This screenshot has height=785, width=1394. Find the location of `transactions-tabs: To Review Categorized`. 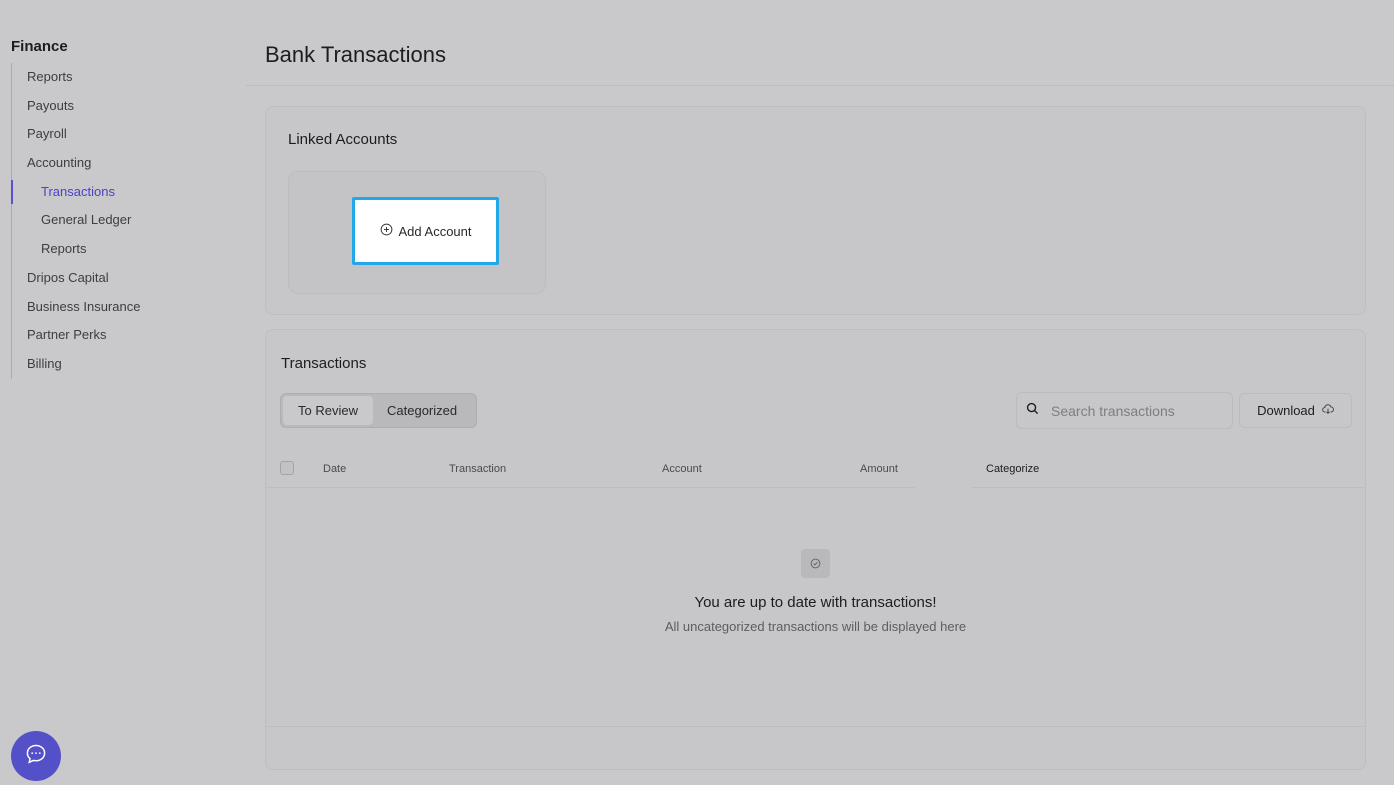

transactions-tabs: To Review Categorized is located at coordinates (378, 410).